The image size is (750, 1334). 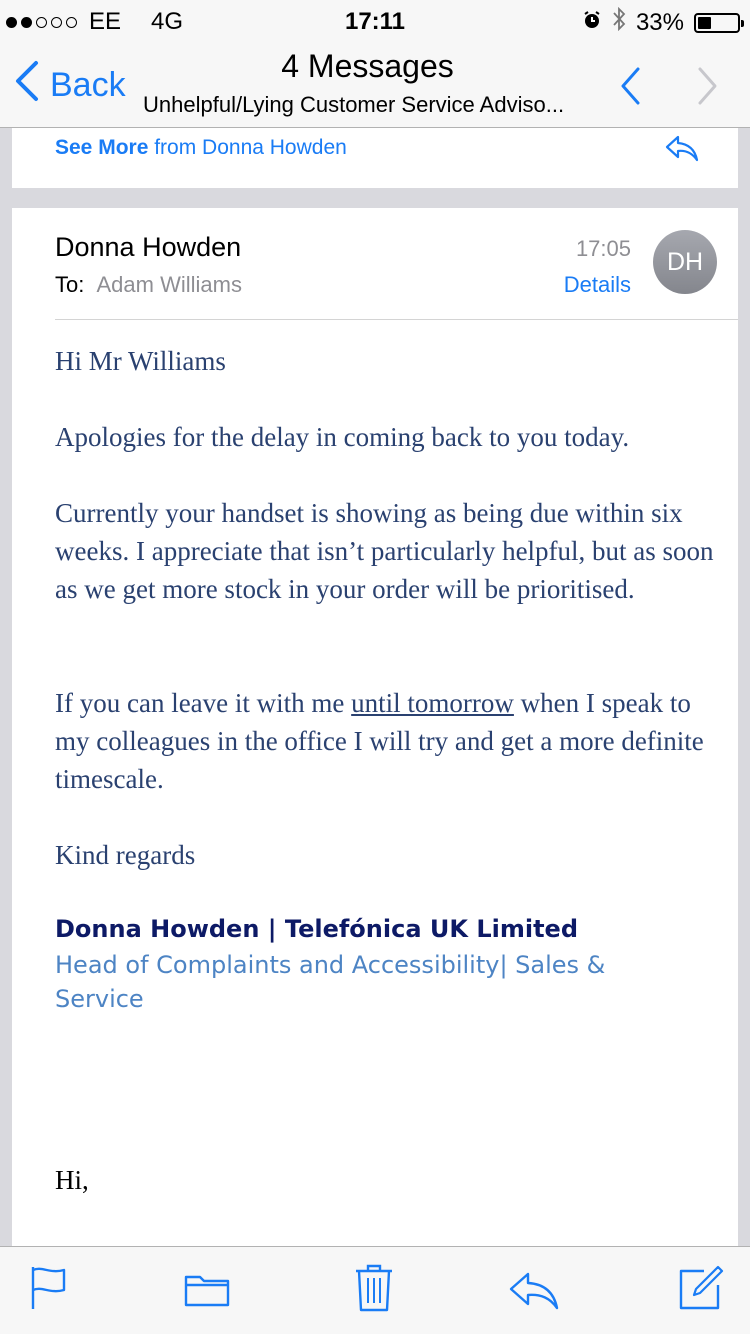 I want to click on greeting: Hi Mr Williams, so click(x=140, y=361).